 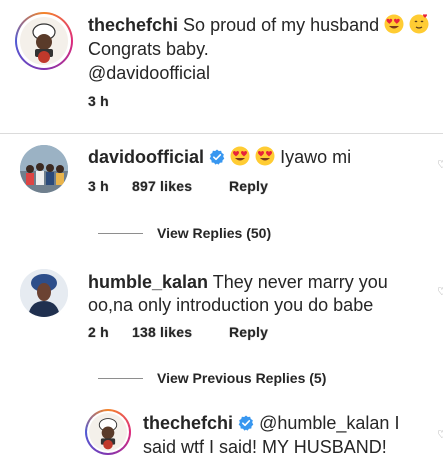 What do you see at coordinates (162, 186) in the screenshot?
I see `comment-likes: 897 likes` at bounding box center [162, 186].